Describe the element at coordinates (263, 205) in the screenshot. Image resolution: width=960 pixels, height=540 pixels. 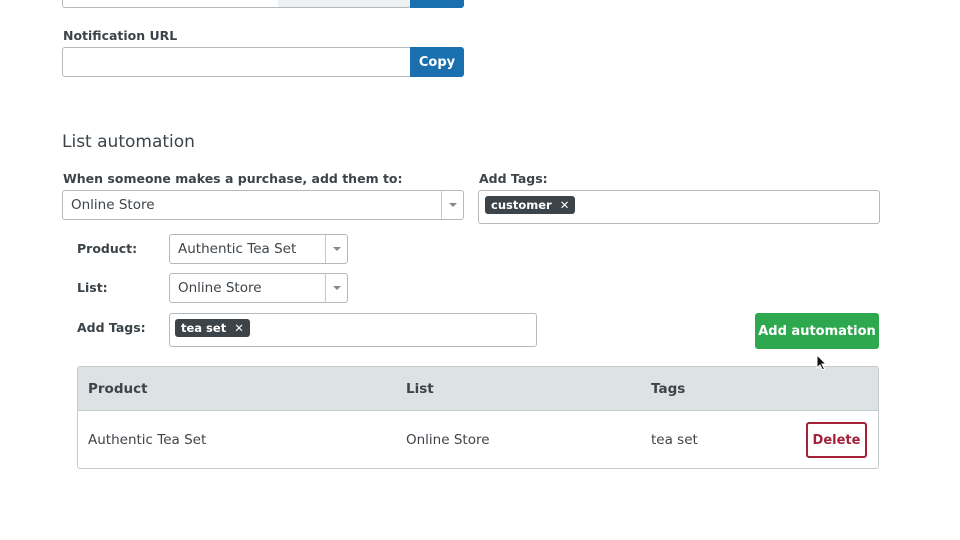
I see `purchase-list-select: Online Store` at that location.